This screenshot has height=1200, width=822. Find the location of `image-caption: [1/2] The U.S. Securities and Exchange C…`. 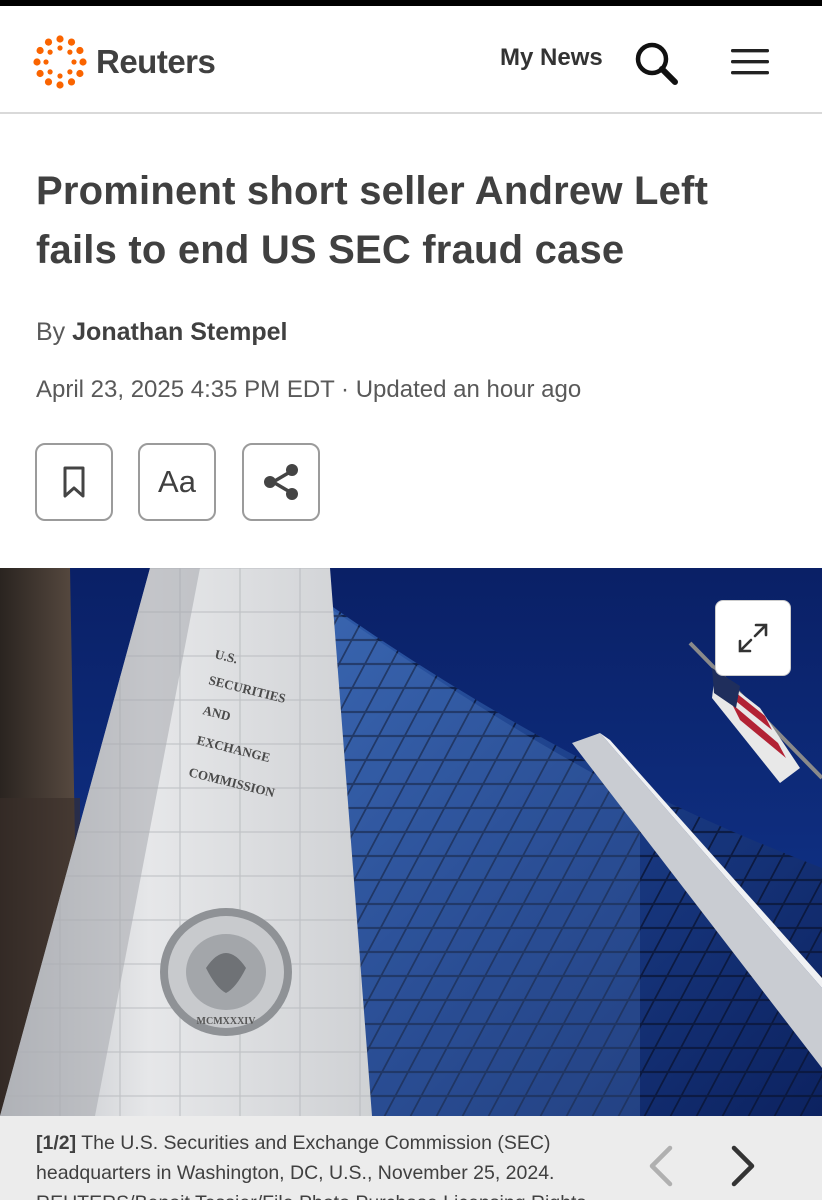

image-caption: [1/2] The U.S. Securities and Exchange C… is located at coordinates (326, 1164).